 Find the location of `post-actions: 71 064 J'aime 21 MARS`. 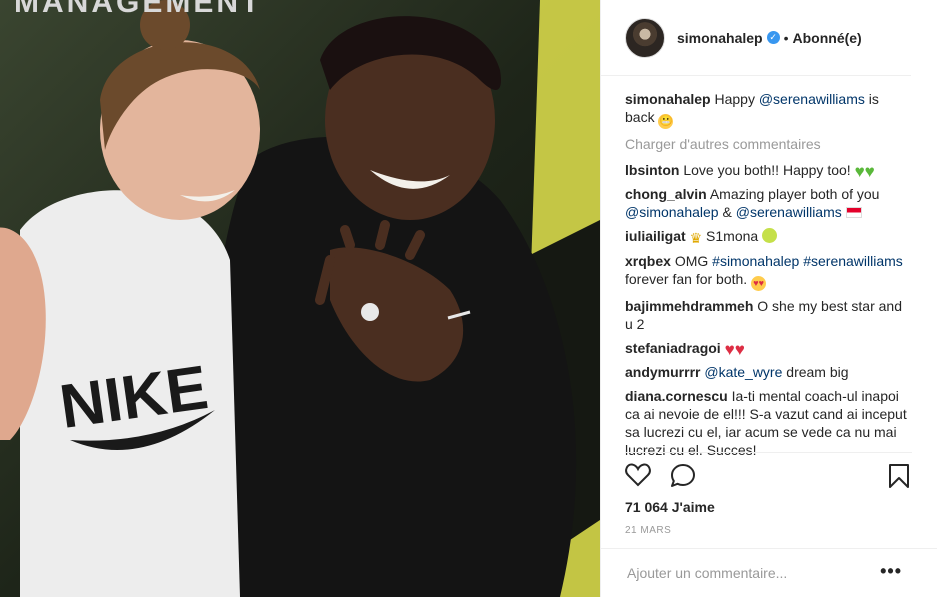

post-actions: 71 064 J'aime 21 MARS is located at coordinates (768, 494).